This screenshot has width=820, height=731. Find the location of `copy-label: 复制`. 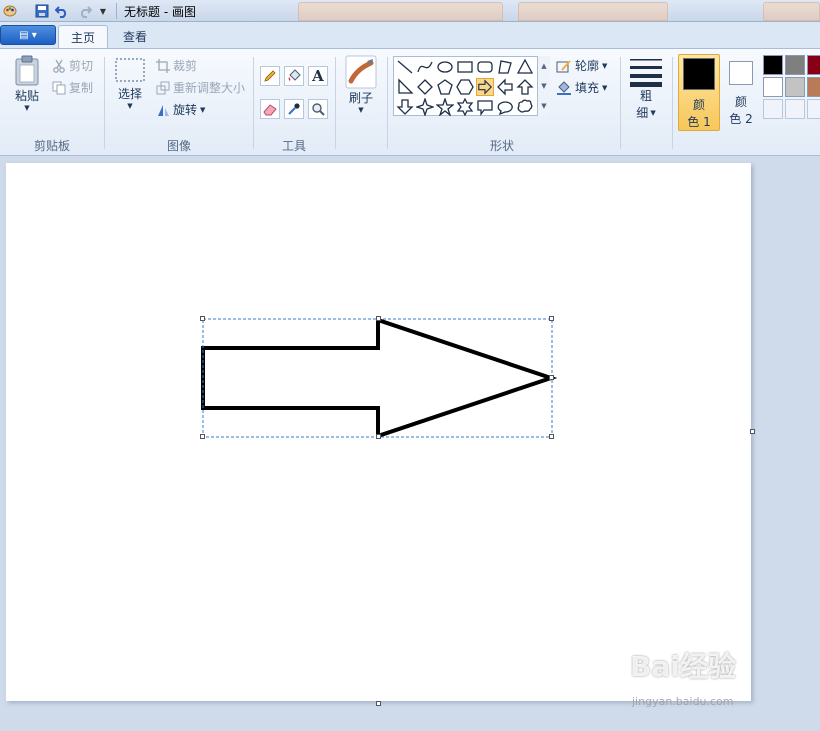

copy-label: 复制 is located at coordinates (81, 88).